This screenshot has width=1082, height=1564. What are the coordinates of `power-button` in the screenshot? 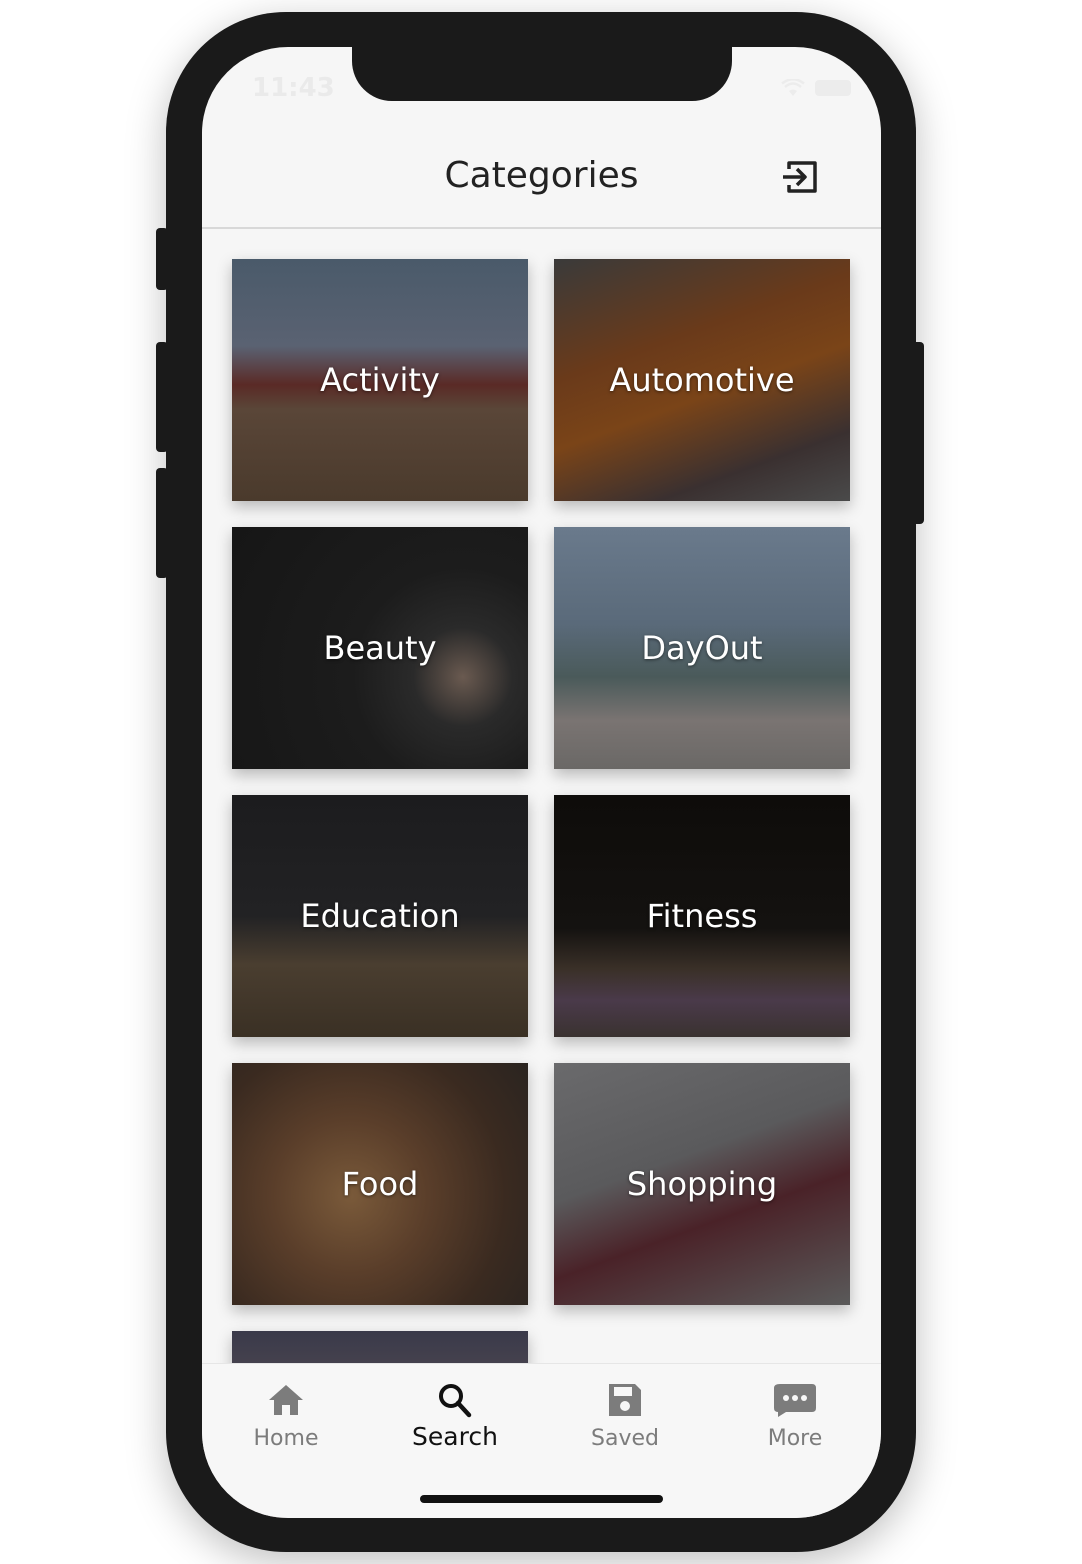 It's located at (918, 433).